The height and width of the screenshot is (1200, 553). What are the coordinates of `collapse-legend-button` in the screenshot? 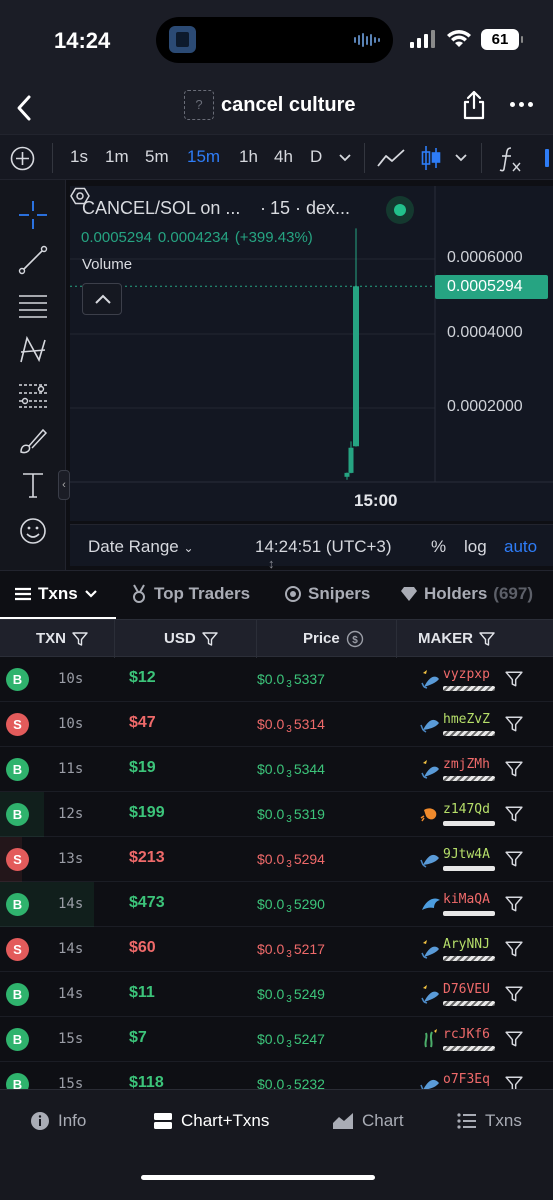 It's located at (102, 299).